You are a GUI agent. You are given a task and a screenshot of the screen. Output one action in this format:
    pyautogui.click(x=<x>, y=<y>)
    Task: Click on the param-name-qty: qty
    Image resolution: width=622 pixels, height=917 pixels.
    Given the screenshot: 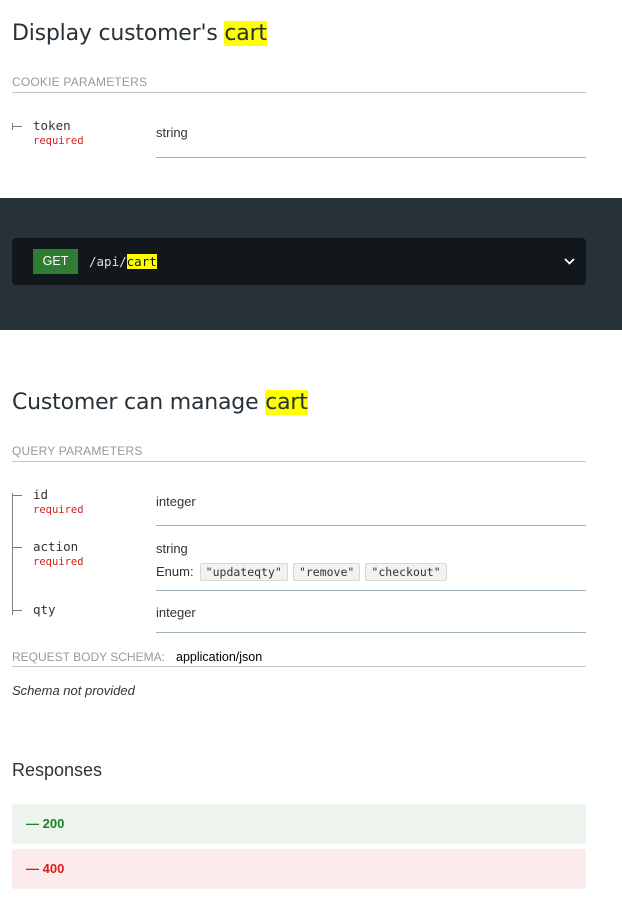 What is the action you would take?
    pyautogui.click(x=44, y=609)
    